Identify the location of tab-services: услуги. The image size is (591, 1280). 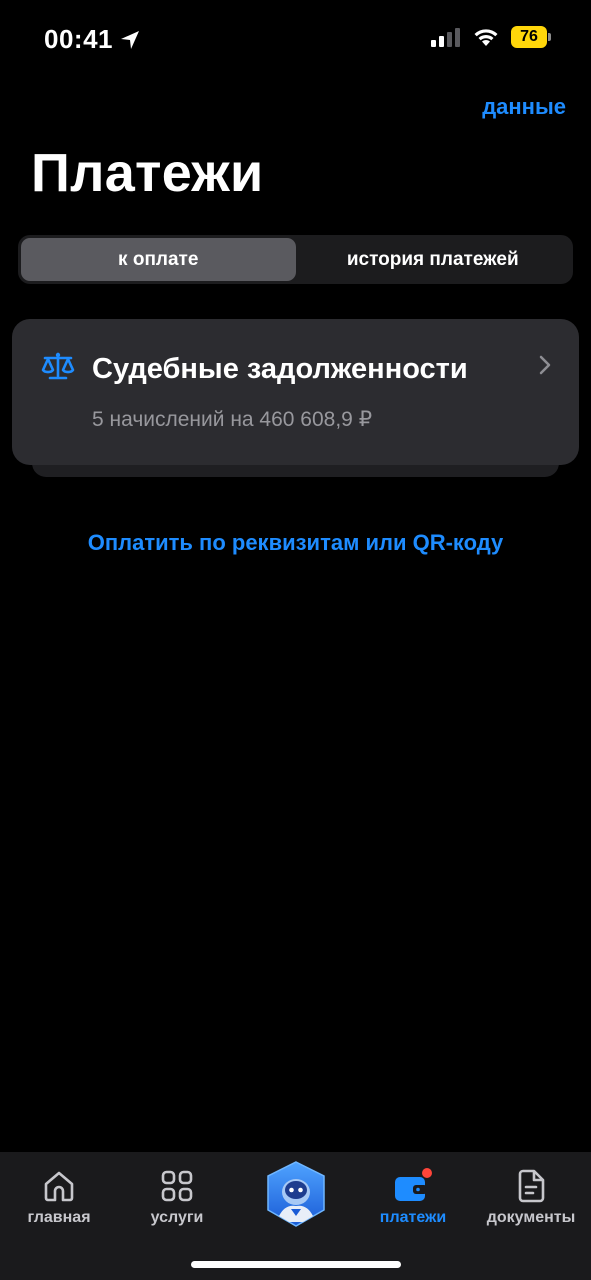
(177, 1202).